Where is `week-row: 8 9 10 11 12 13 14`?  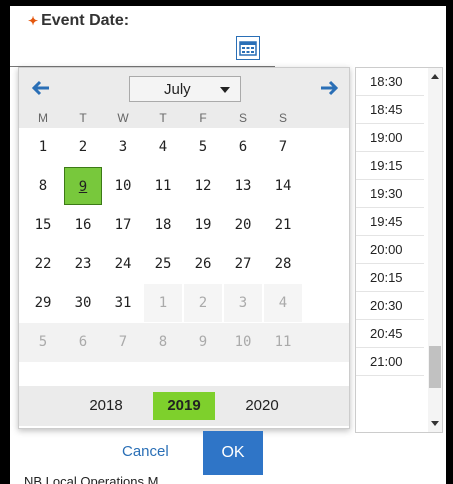
week-row: 8 9 10 11 12 13 14 is located at coordinates (184, 186).